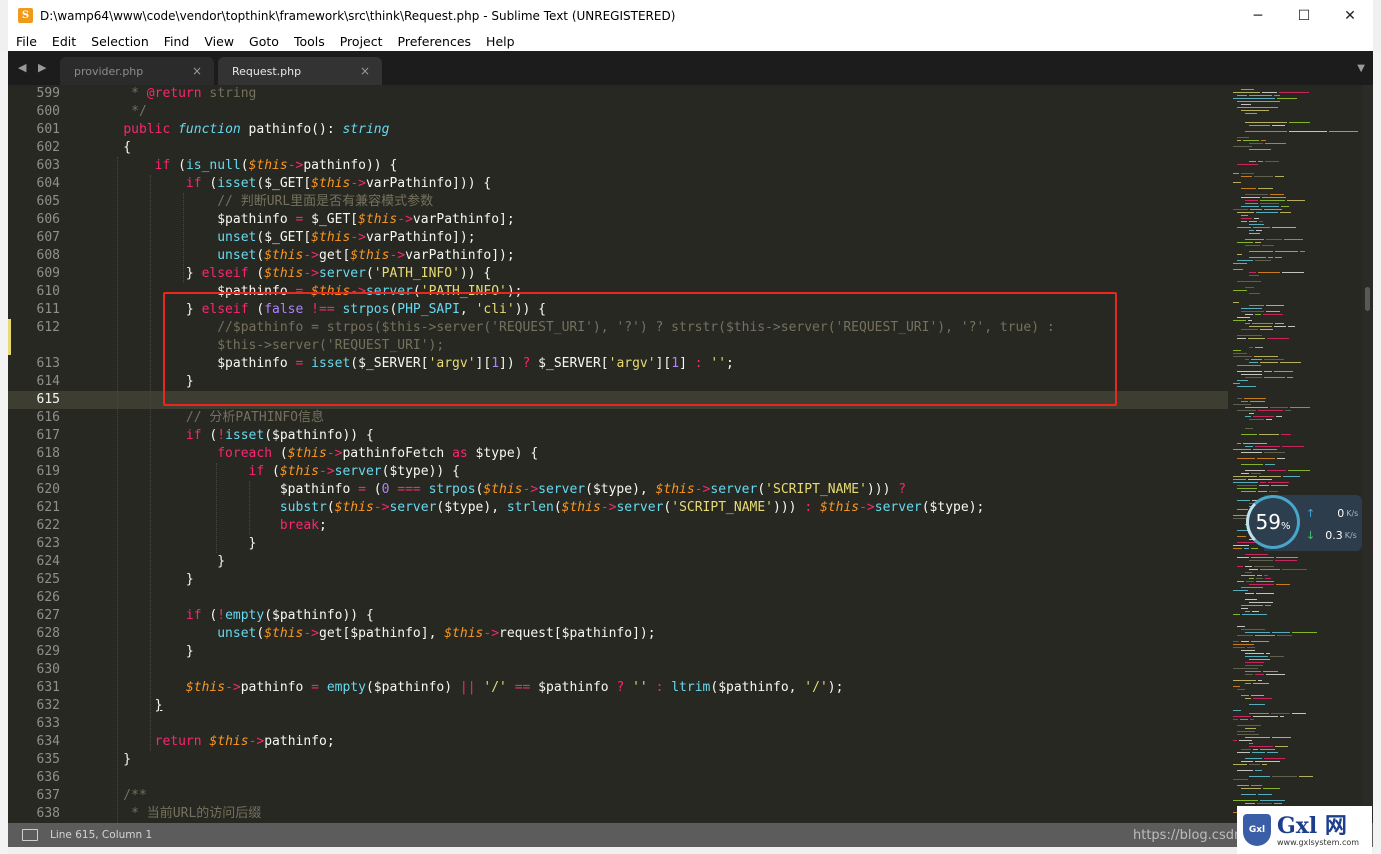 The image size is (1381, 854). What do you see at coordinates (48, 615) in the screenshot?
I see `line-number: 627` at bounding box center [48, 615].